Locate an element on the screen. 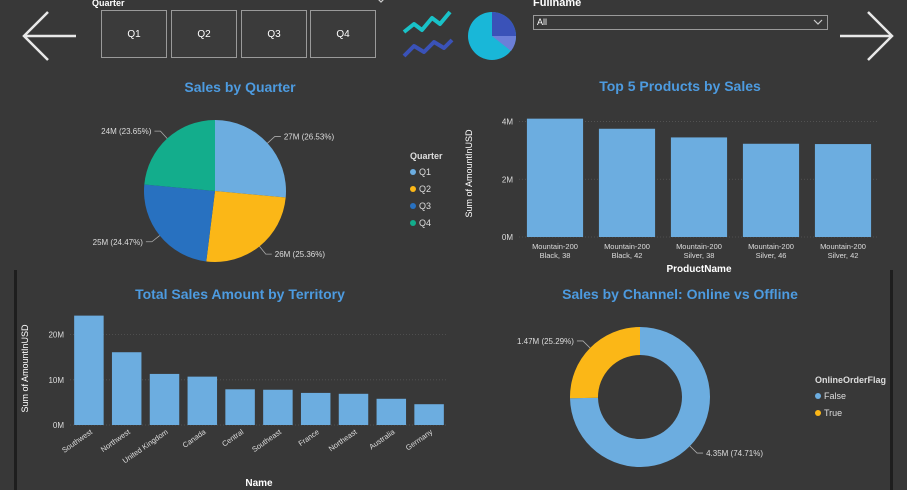  x-axis-label: Name is located at coordinates (259, 483).